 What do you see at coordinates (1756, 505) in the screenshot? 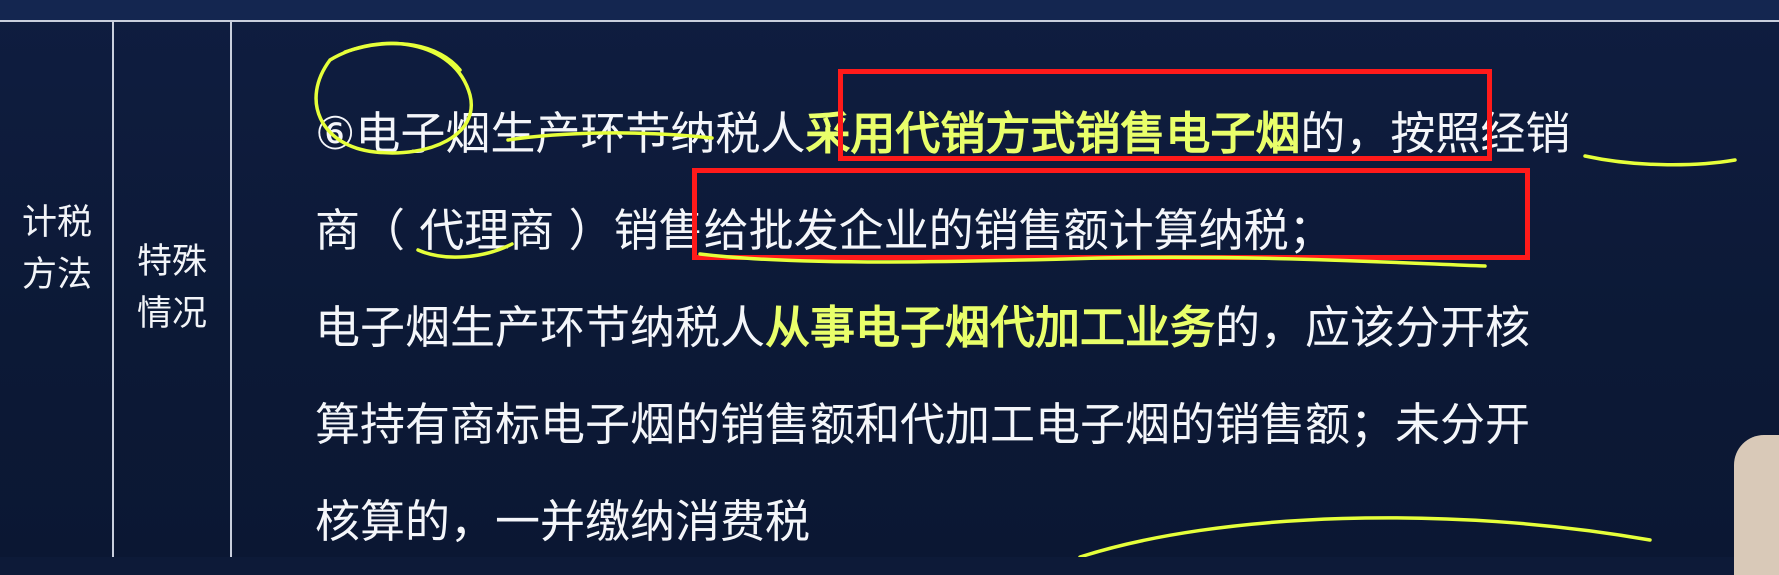
I see `presenter-shoulder` at bounding box center [1756, 505].